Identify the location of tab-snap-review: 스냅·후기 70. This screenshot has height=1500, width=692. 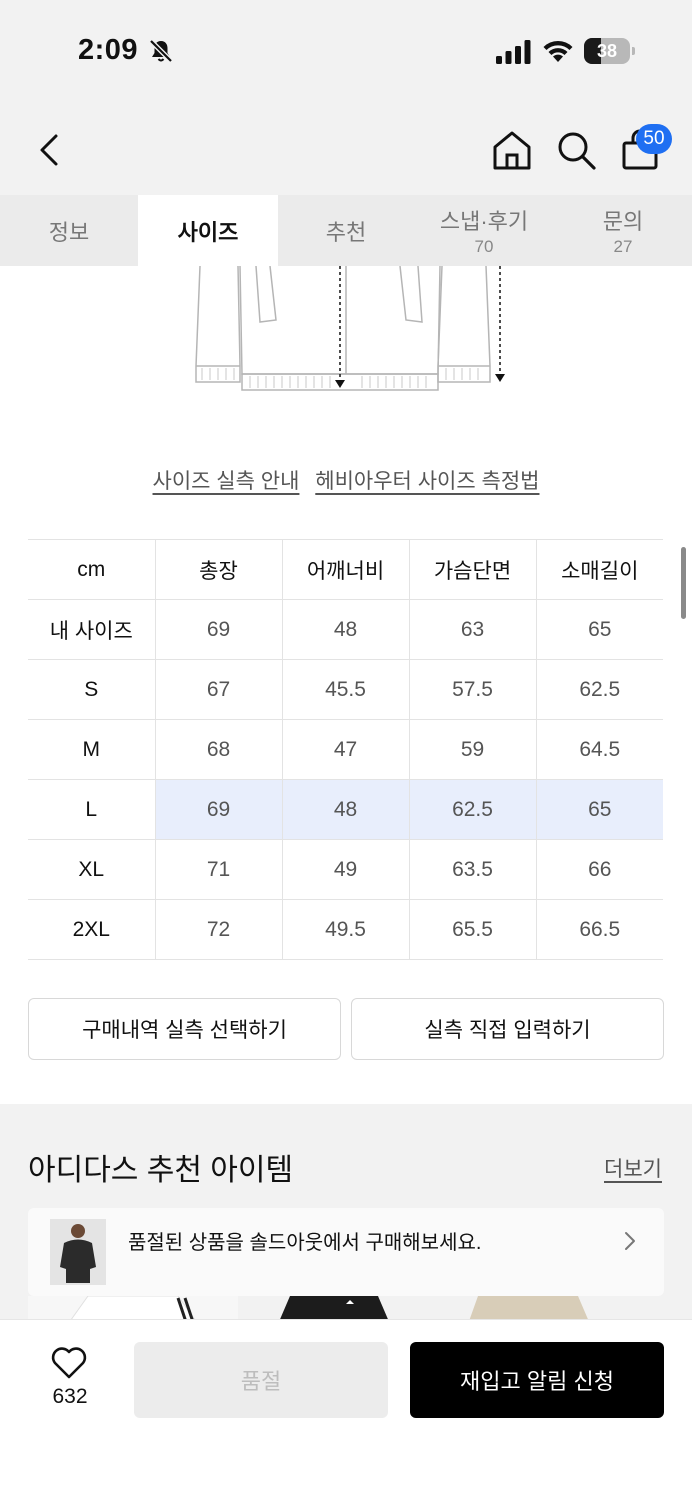
(484, 230).